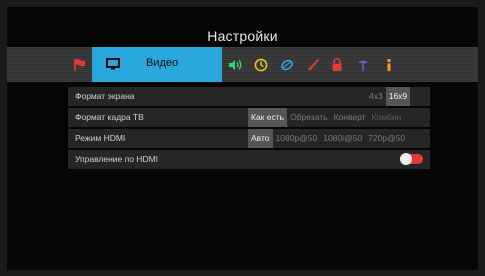  Describe the element at coordinates (342, 138) in the screenshot. I see `option-1080i50: 1080i@50` at that location.